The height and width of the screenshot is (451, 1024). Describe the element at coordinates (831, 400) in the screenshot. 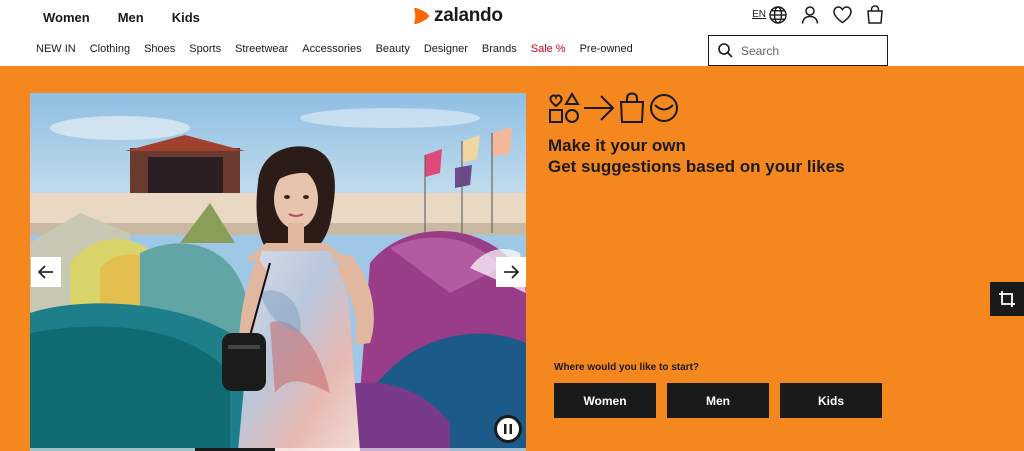

I see `start-kids-button: Kids` at that location.